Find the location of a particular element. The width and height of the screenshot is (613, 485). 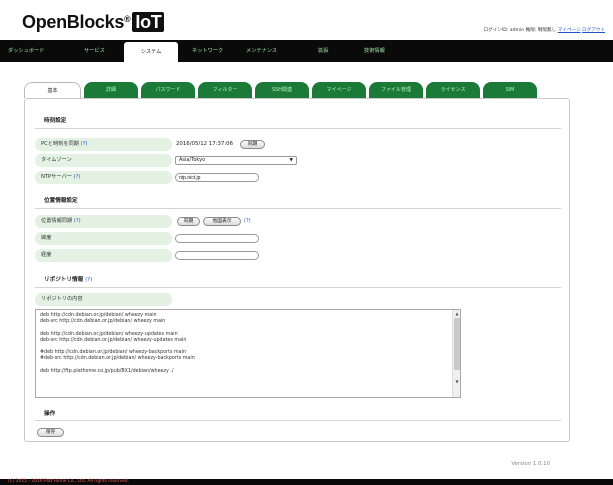

map-view-button: 地図表示 is located at coordinates (222, 221).